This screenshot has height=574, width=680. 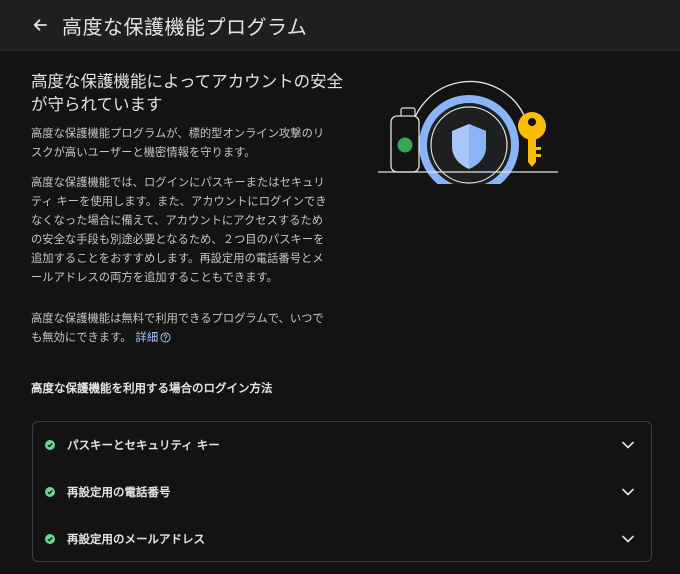 I want to click on key-icon, so click(x=532, y=139).